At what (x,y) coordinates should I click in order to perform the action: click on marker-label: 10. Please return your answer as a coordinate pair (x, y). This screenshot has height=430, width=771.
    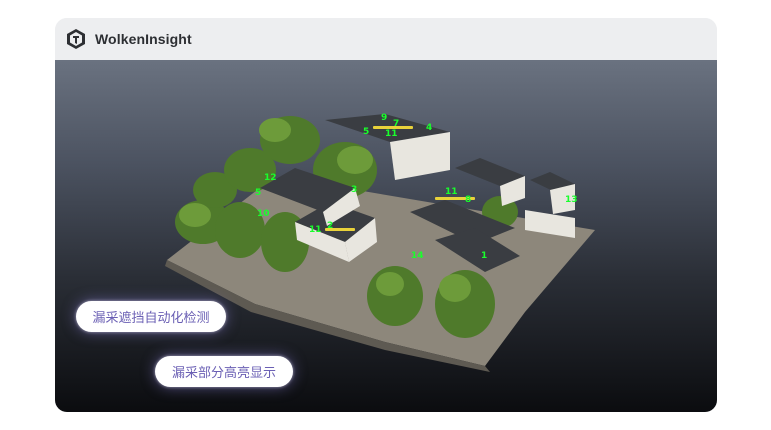
    Looking at the image, I should click on (263, 214).